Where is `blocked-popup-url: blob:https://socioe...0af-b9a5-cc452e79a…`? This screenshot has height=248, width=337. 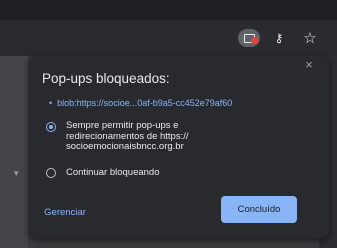 blocked-popup-url: blob:https://socioe...0af-b9a5-cc452e79a… is located at coordinates (145, 103).